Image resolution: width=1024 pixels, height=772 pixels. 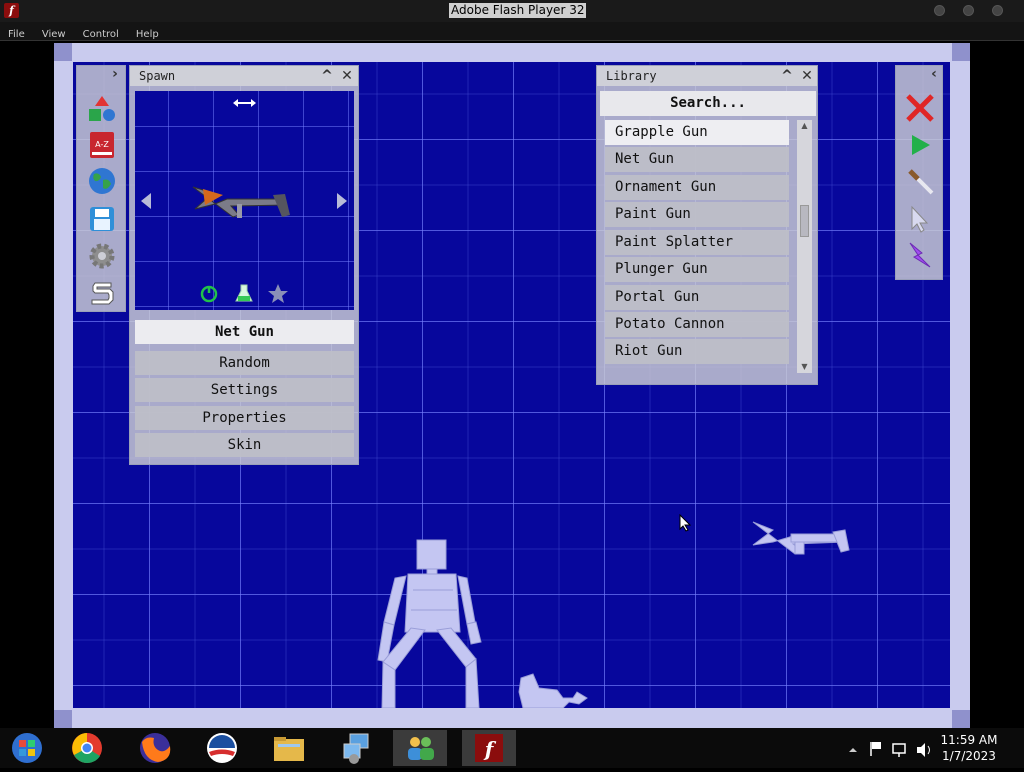 I want to click on pointer-icon, so click(x=920, y=219).